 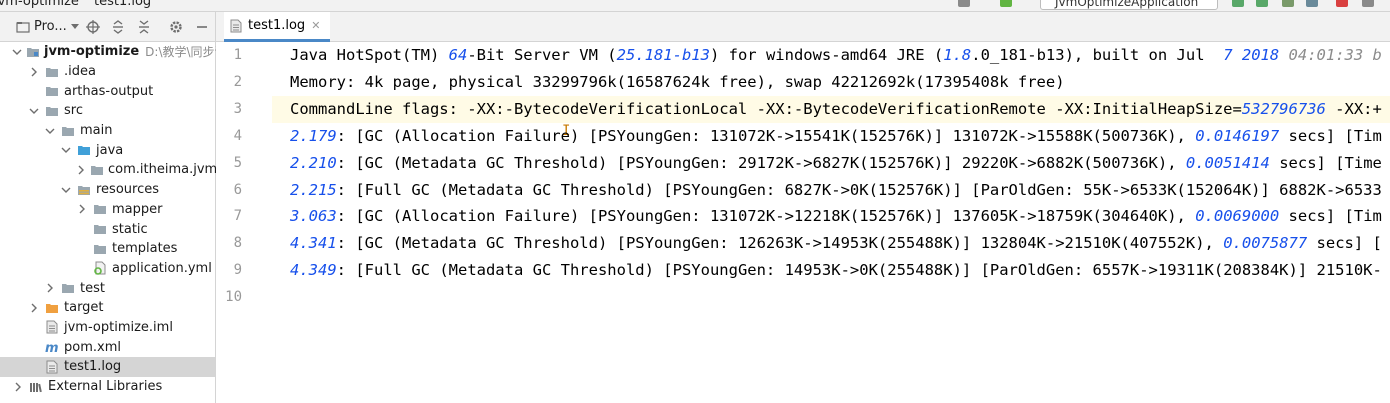 I want to click on code-text: .0_181-b13), built on Jul, so click(x=1097, y=55).